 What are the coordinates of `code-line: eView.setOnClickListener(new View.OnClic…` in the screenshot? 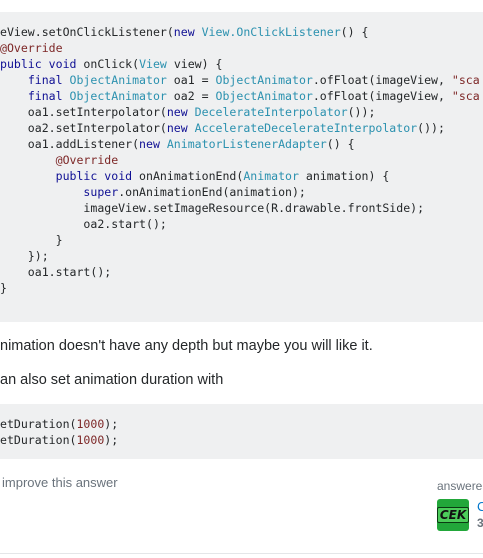 It's located at (240, 32).